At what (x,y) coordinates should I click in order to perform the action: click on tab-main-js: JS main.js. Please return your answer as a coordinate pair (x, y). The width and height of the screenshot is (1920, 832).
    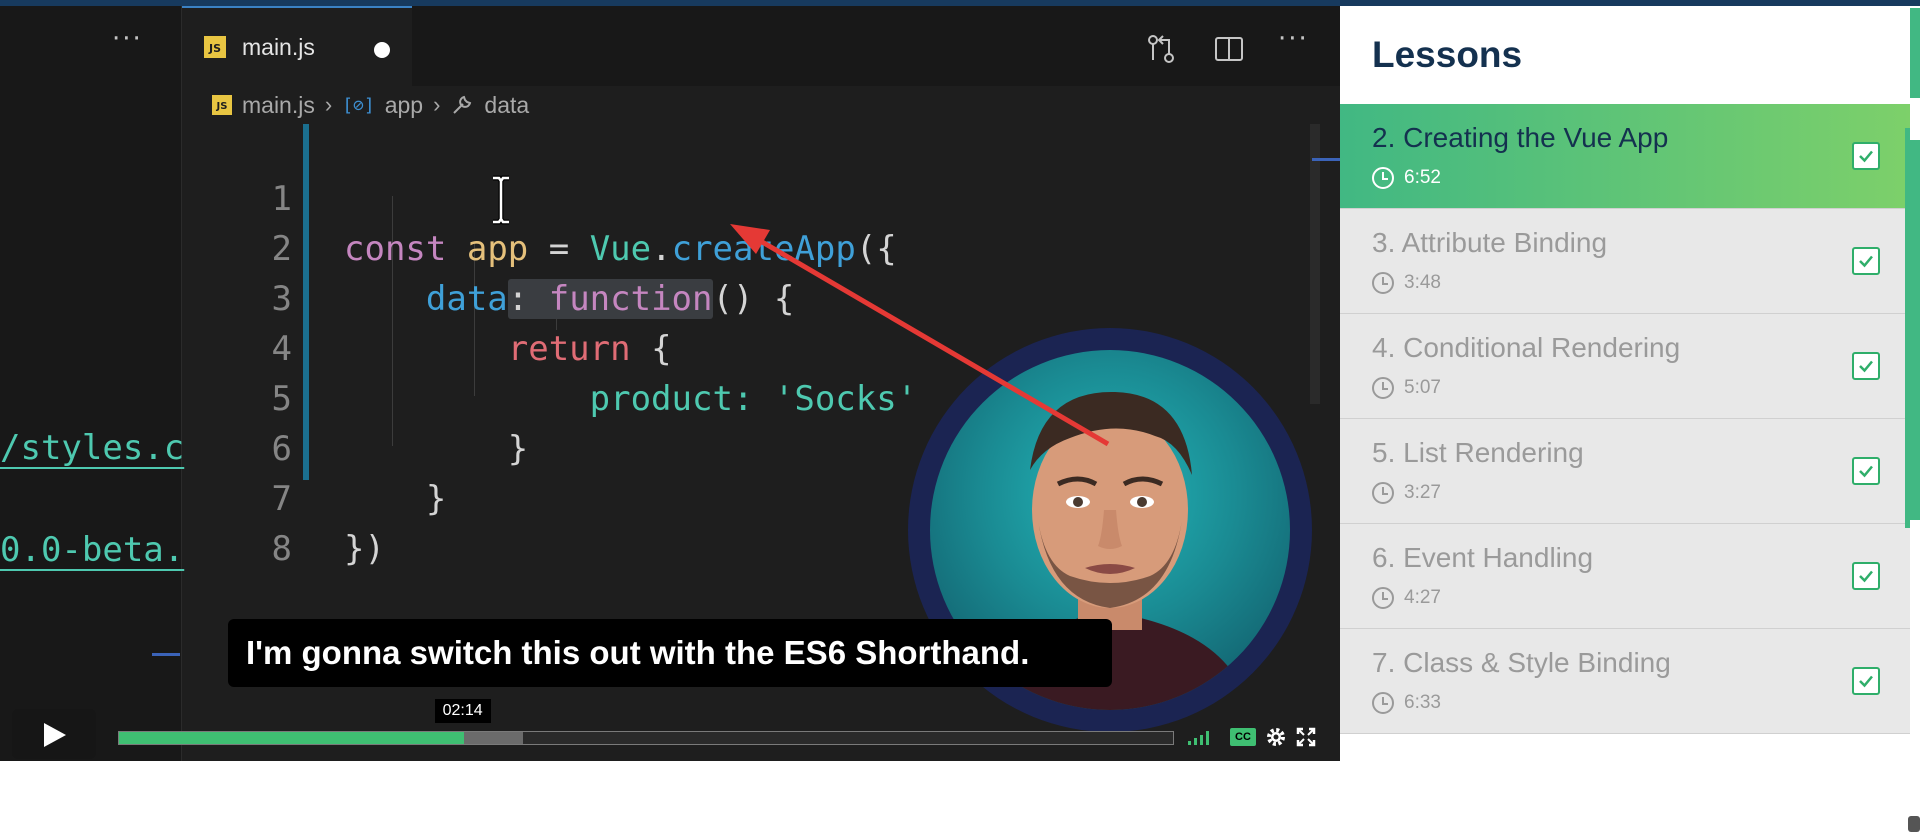
    Looking at the image, I should click on (297, 46).